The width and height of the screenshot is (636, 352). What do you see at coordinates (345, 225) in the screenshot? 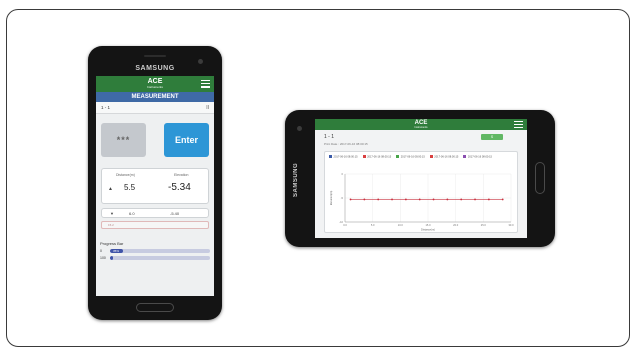
I see `x-tick-label: 0.0` at bounding box center [345, 225].